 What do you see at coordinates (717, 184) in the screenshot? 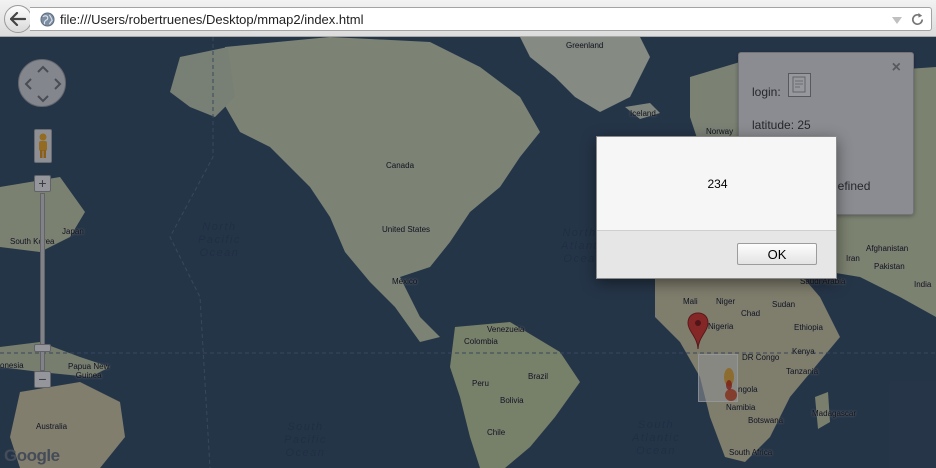
I see `alert-message: 234` at bounding box center [717, 184].